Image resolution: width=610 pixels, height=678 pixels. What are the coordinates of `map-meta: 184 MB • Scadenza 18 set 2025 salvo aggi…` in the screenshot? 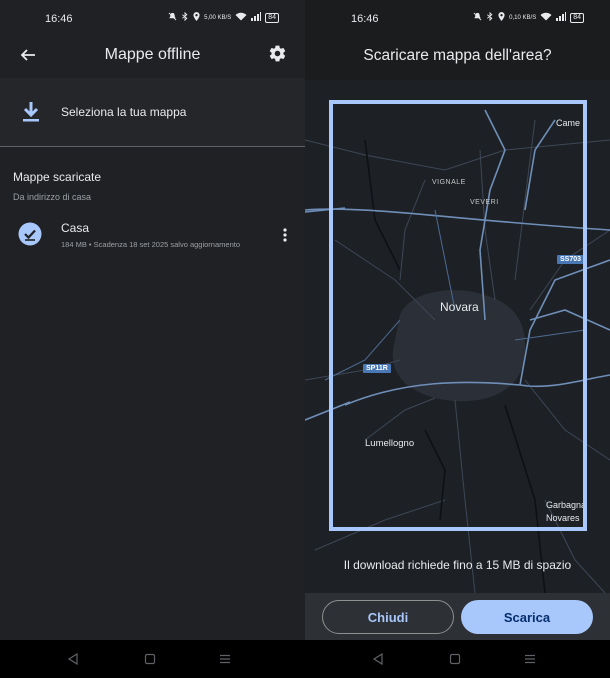 It's located at (150, 244).